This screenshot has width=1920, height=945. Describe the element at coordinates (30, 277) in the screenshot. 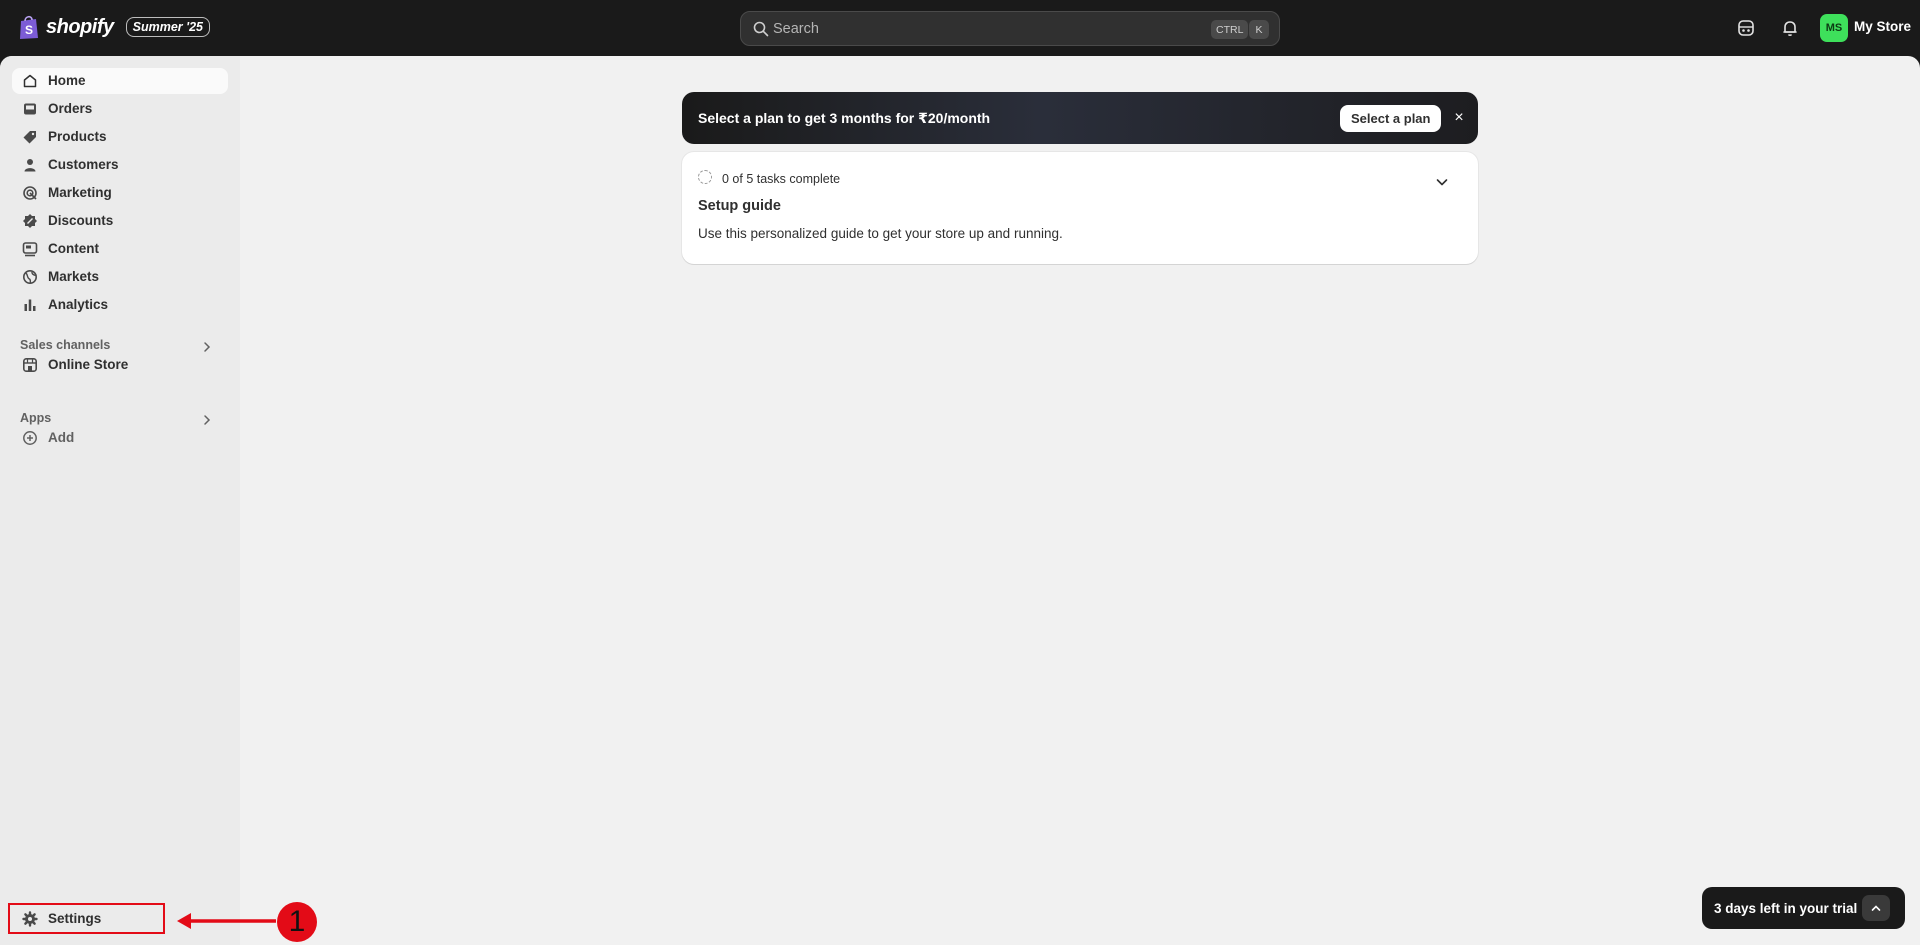

I see `globe-icon` at that location.